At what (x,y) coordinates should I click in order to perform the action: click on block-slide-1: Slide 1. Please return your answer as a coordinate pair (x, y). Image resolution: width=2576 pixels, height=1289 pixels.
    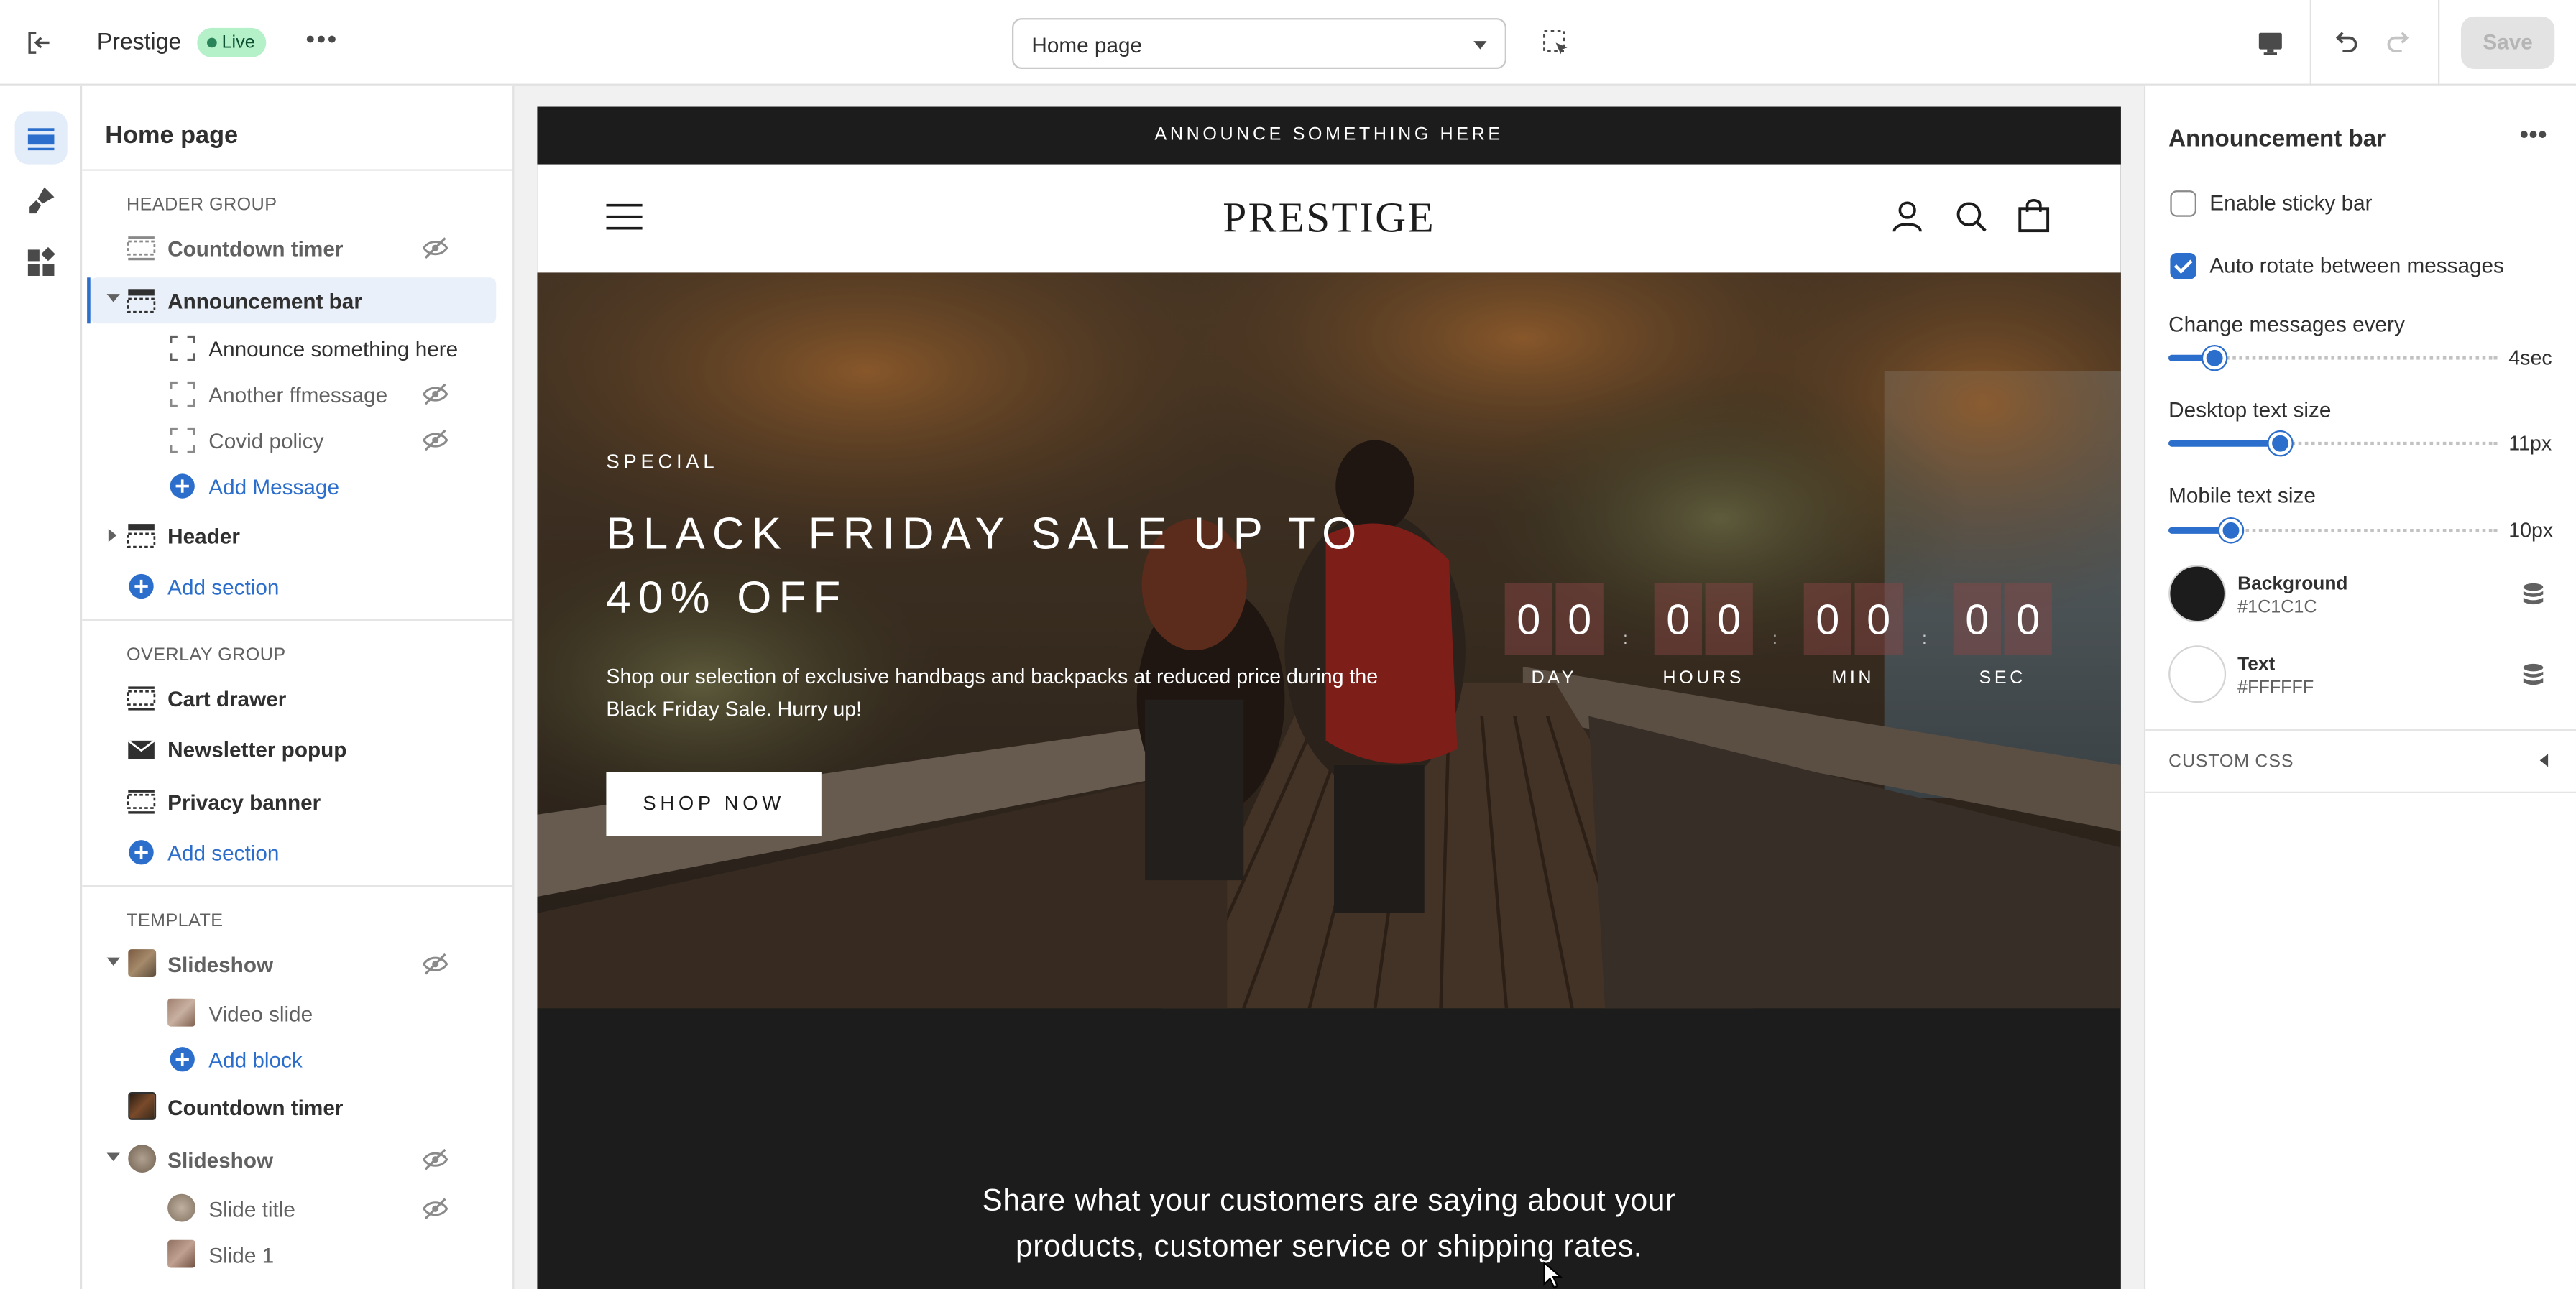
    Looking at the image, I should click on (297, 1255).